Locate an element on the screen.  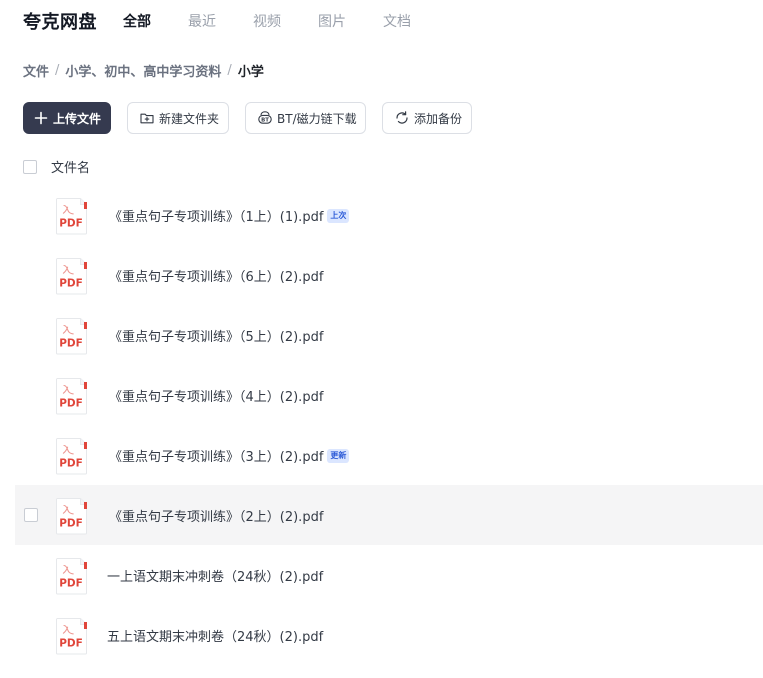
upload-file-button: 上传文件 is located at coordinates (67, 118).